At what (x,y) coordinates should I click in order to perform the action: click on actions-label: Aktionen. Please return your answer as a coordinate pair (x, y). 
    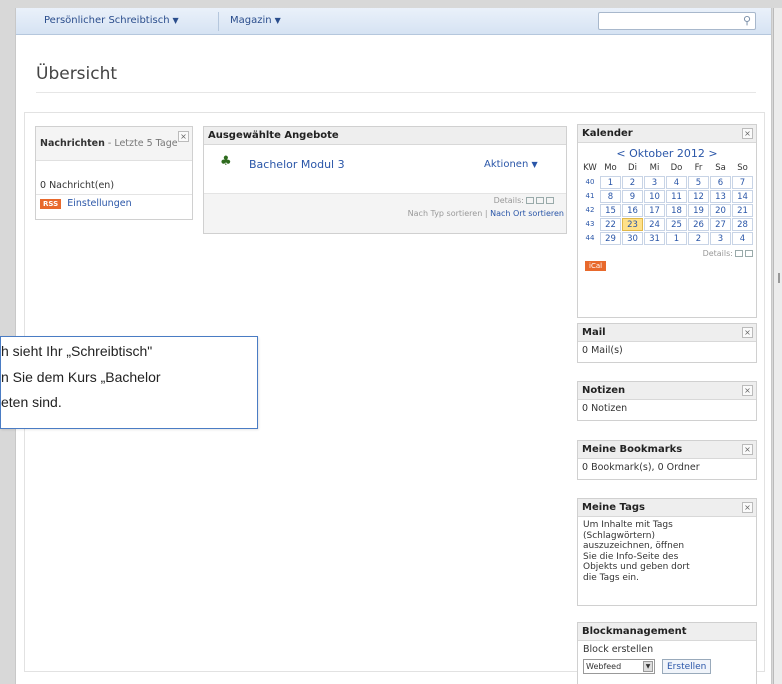
    Looking at the image, I should click on (506, 164).